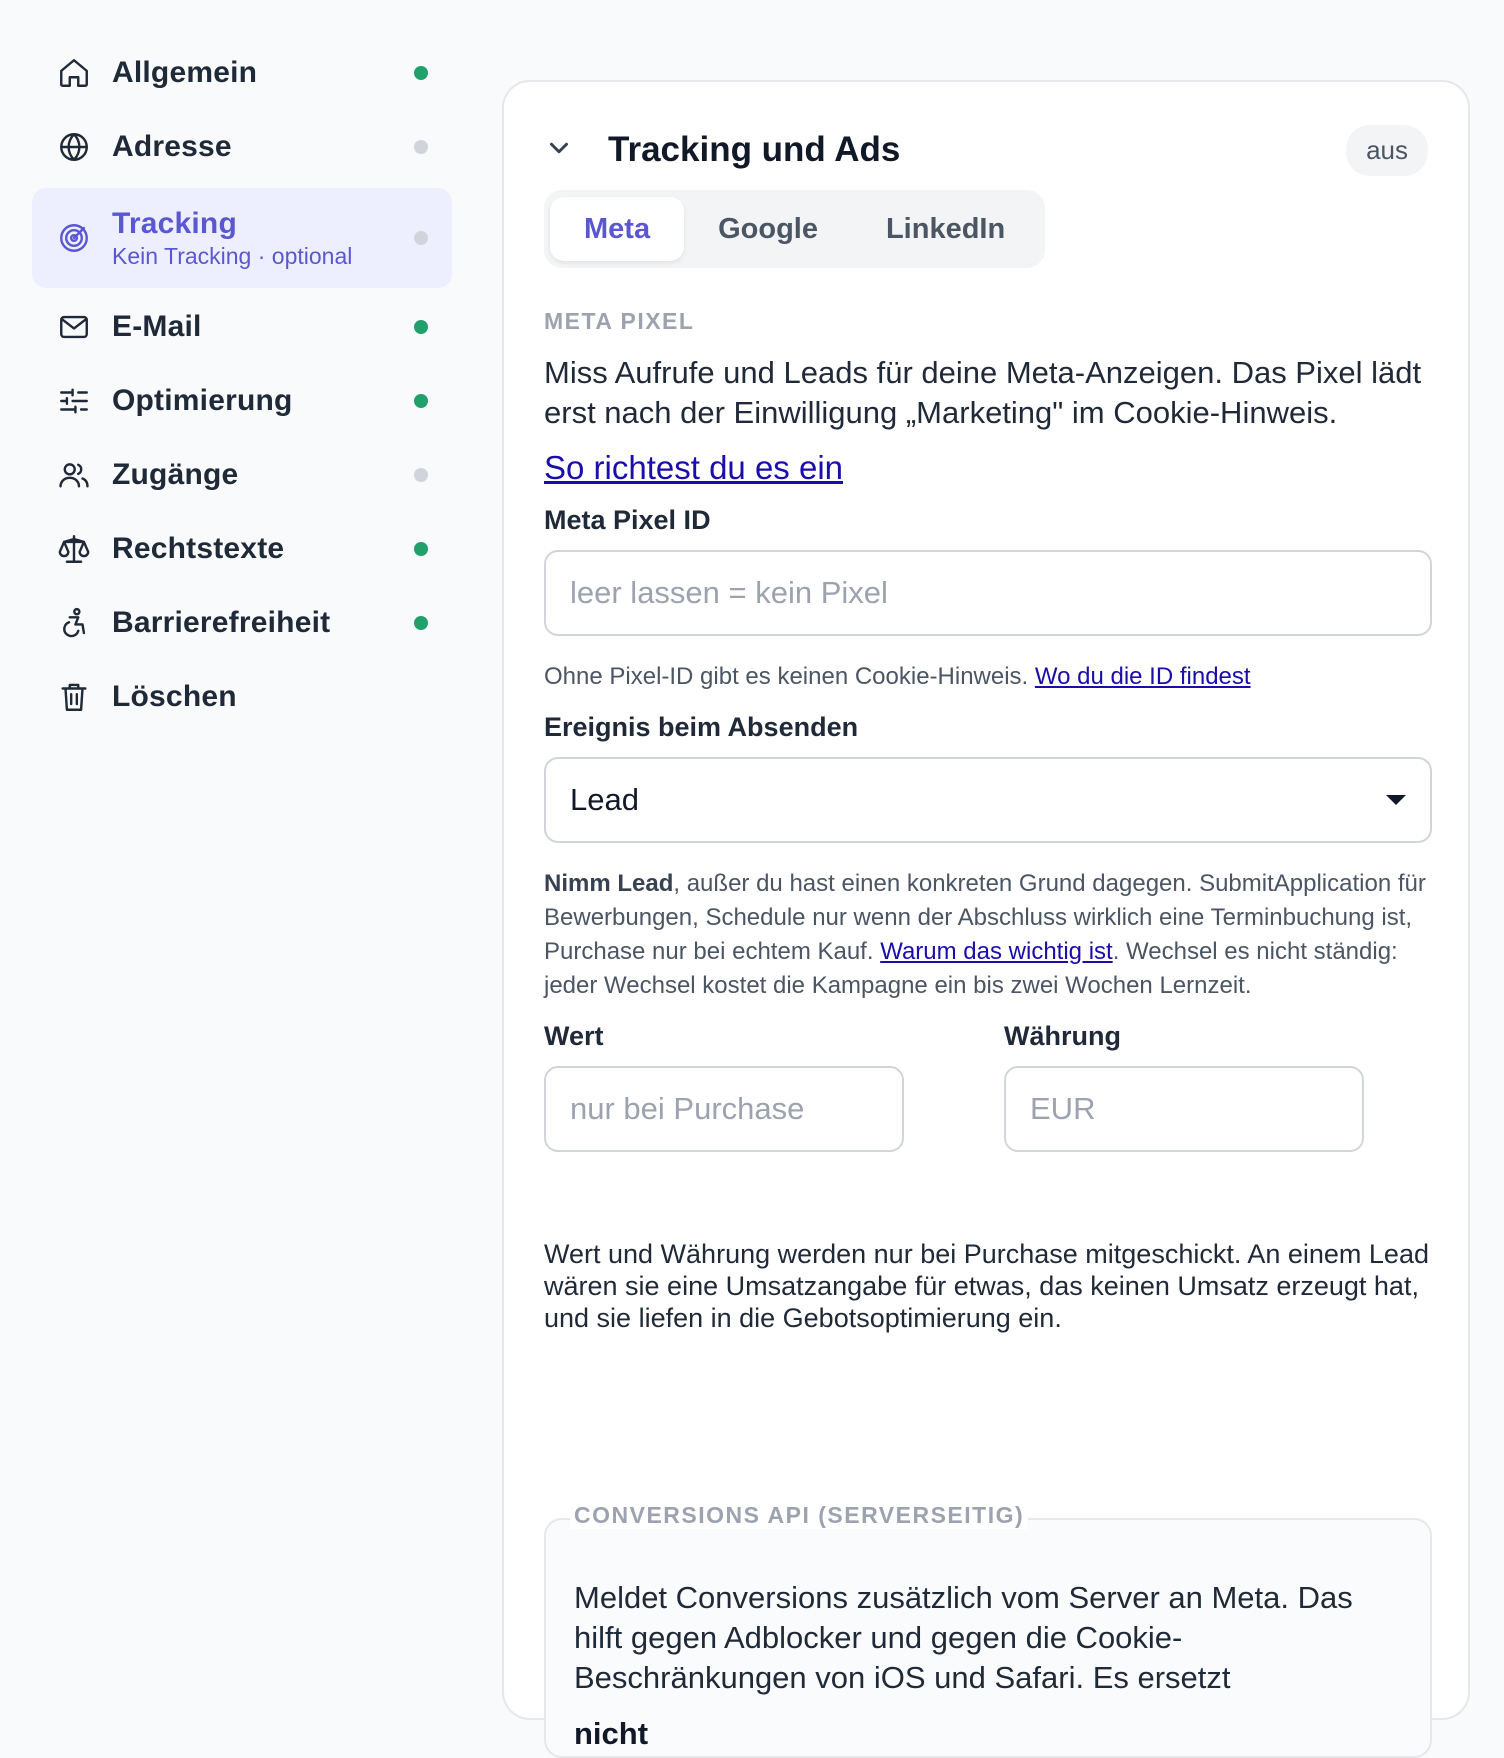  I want to click on currency-input: EUR, so click(1184, 1109).